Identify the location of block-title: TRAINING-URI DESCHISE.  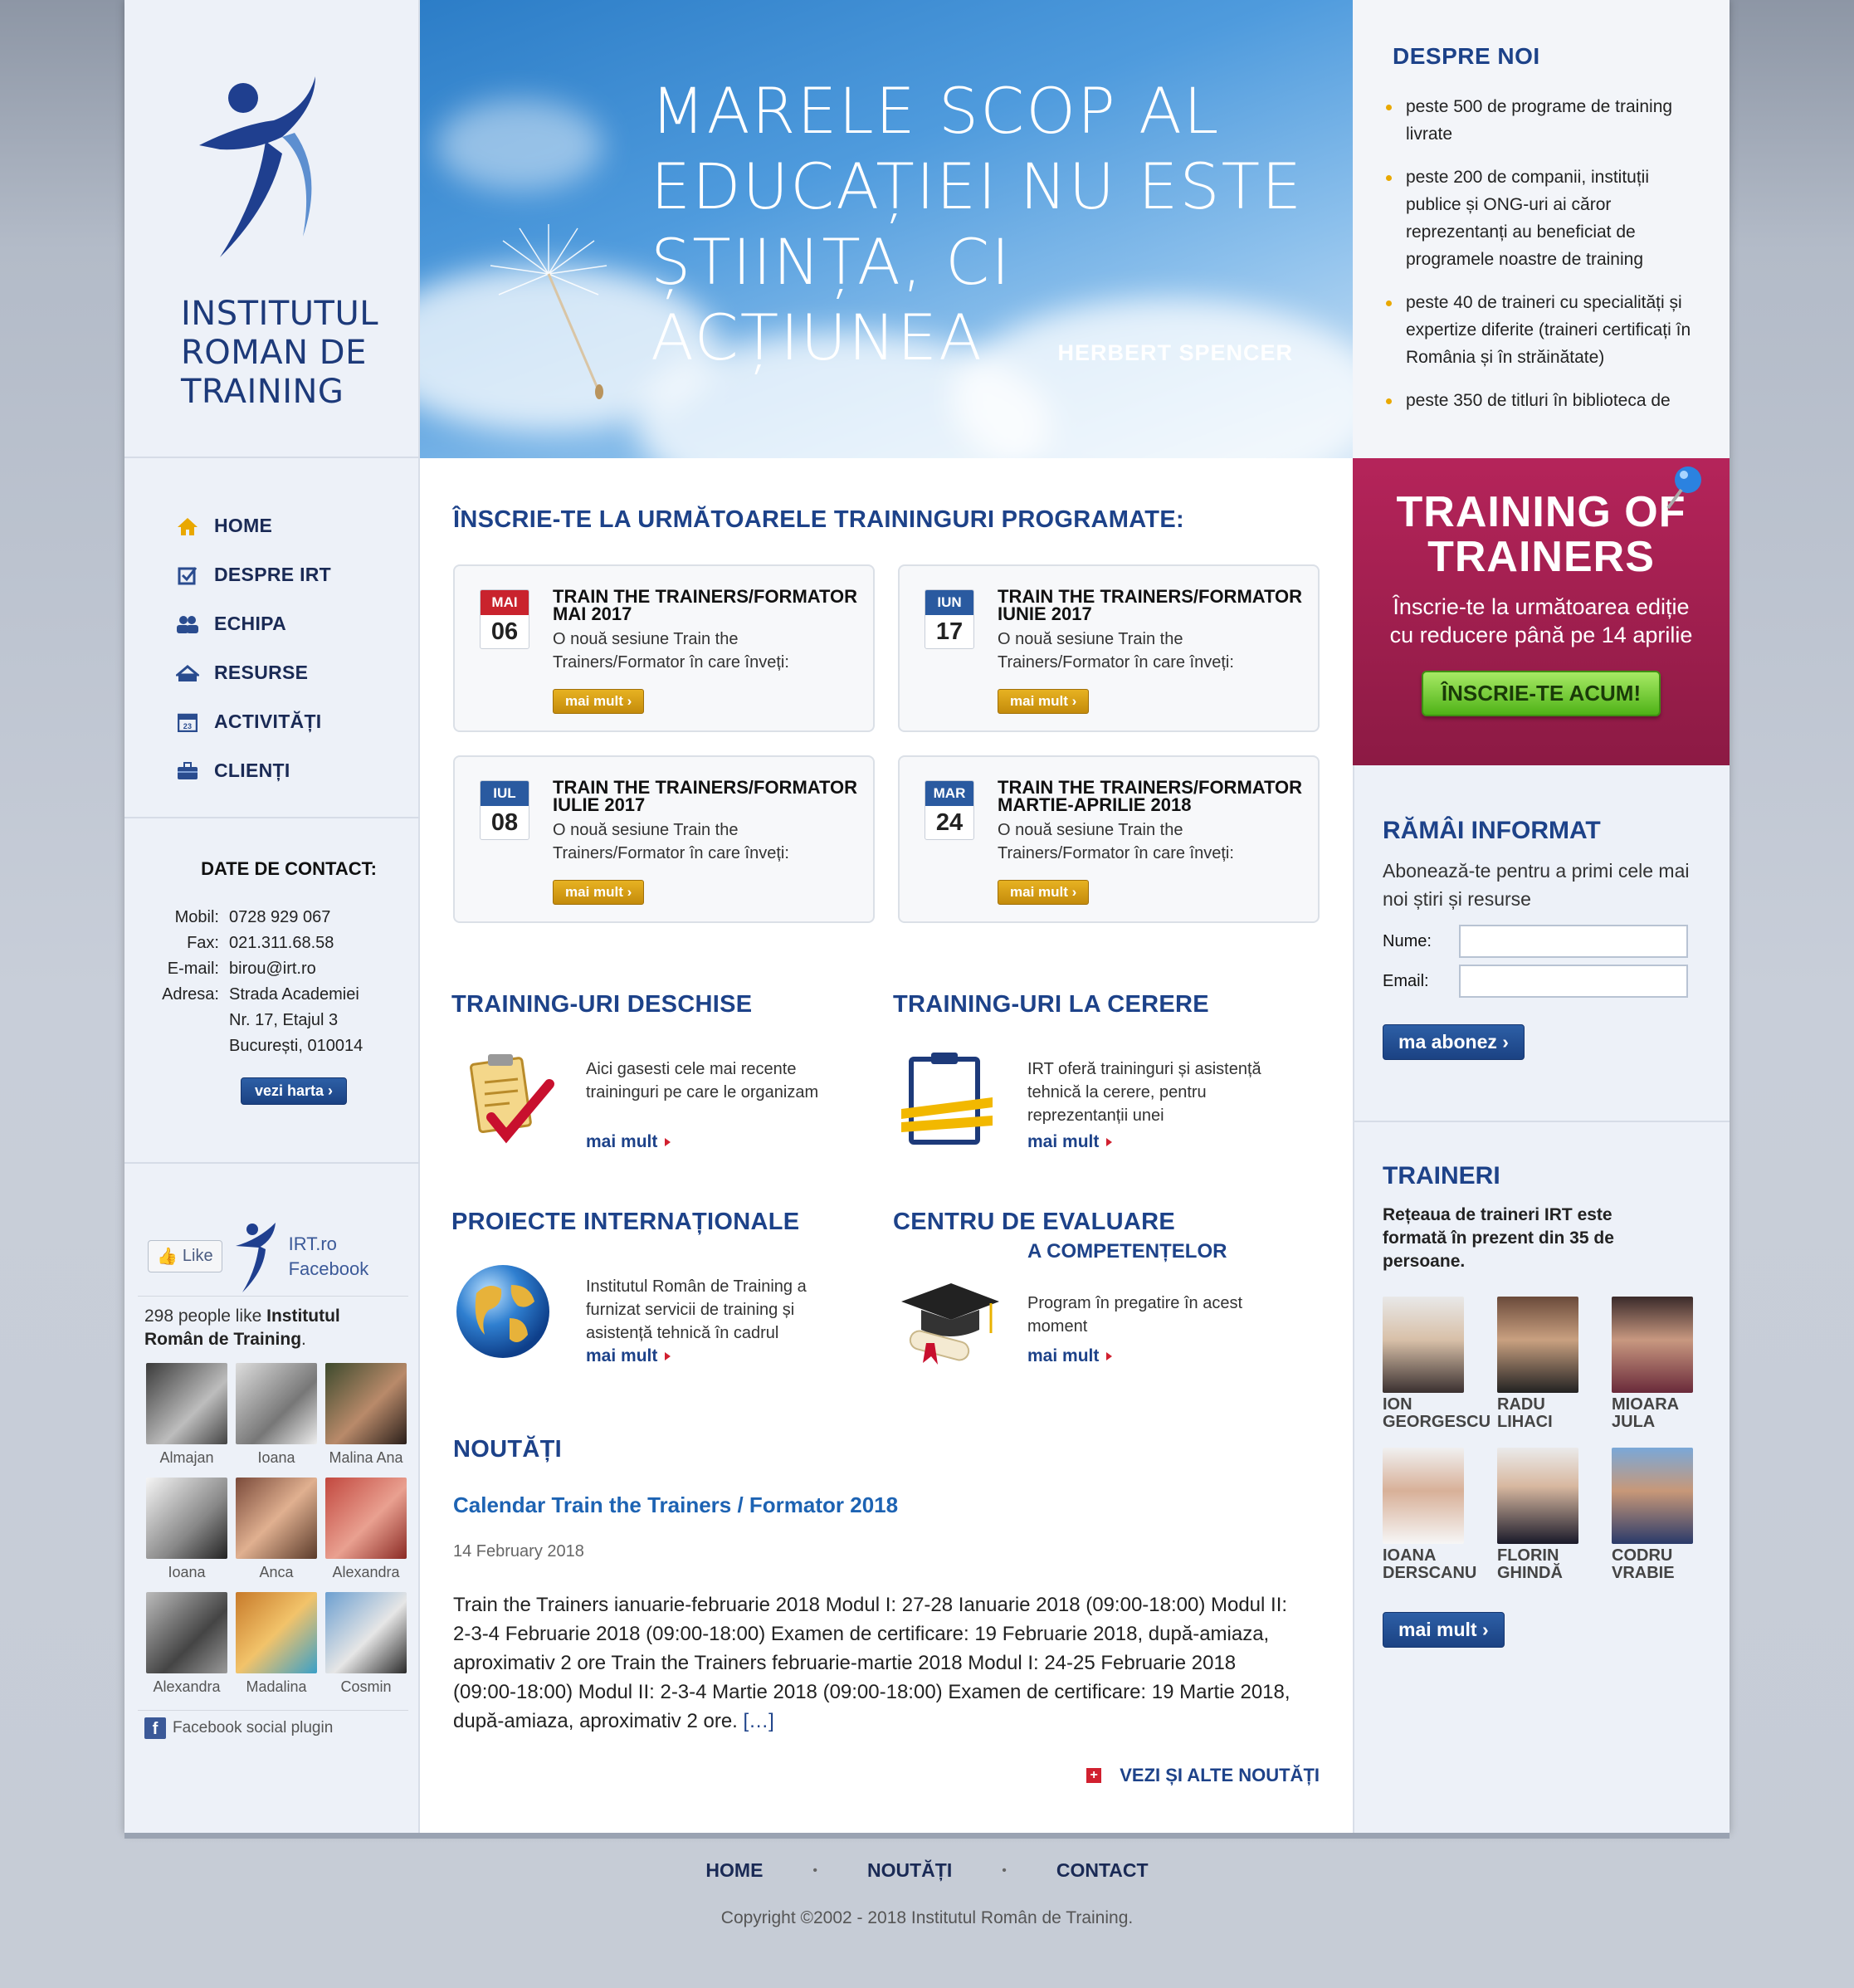
(667, 1005).